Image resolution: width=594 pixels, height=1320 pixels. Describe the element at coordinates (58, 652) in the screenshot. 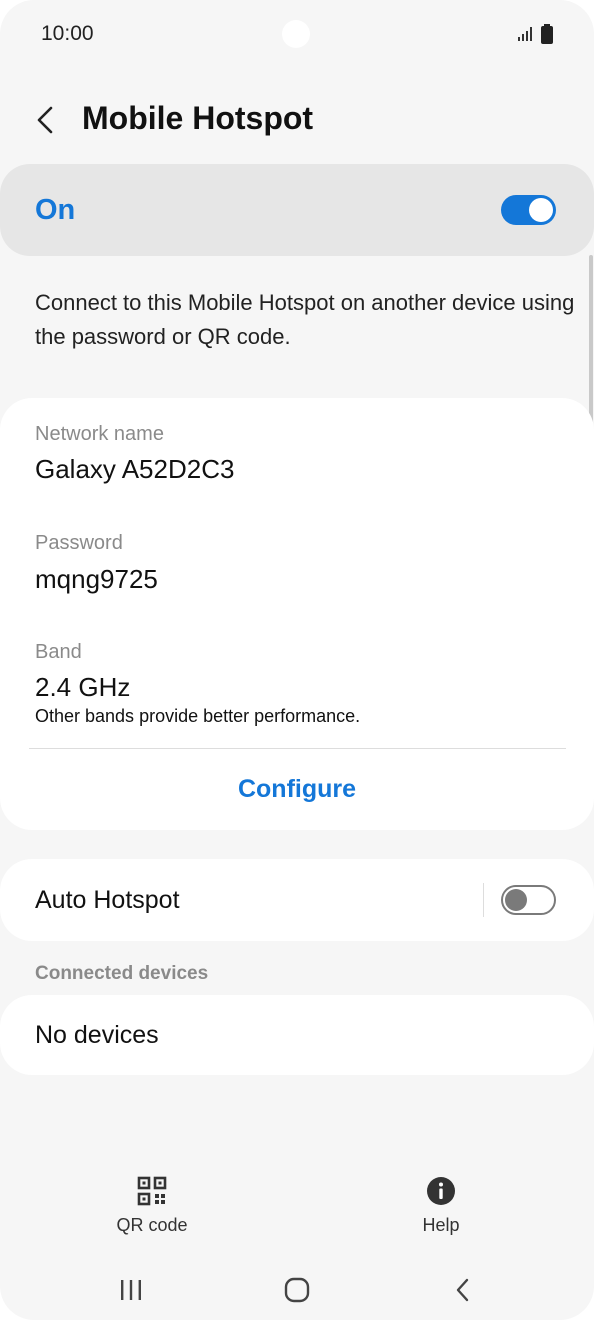

I see `band-label: Band` at that location.